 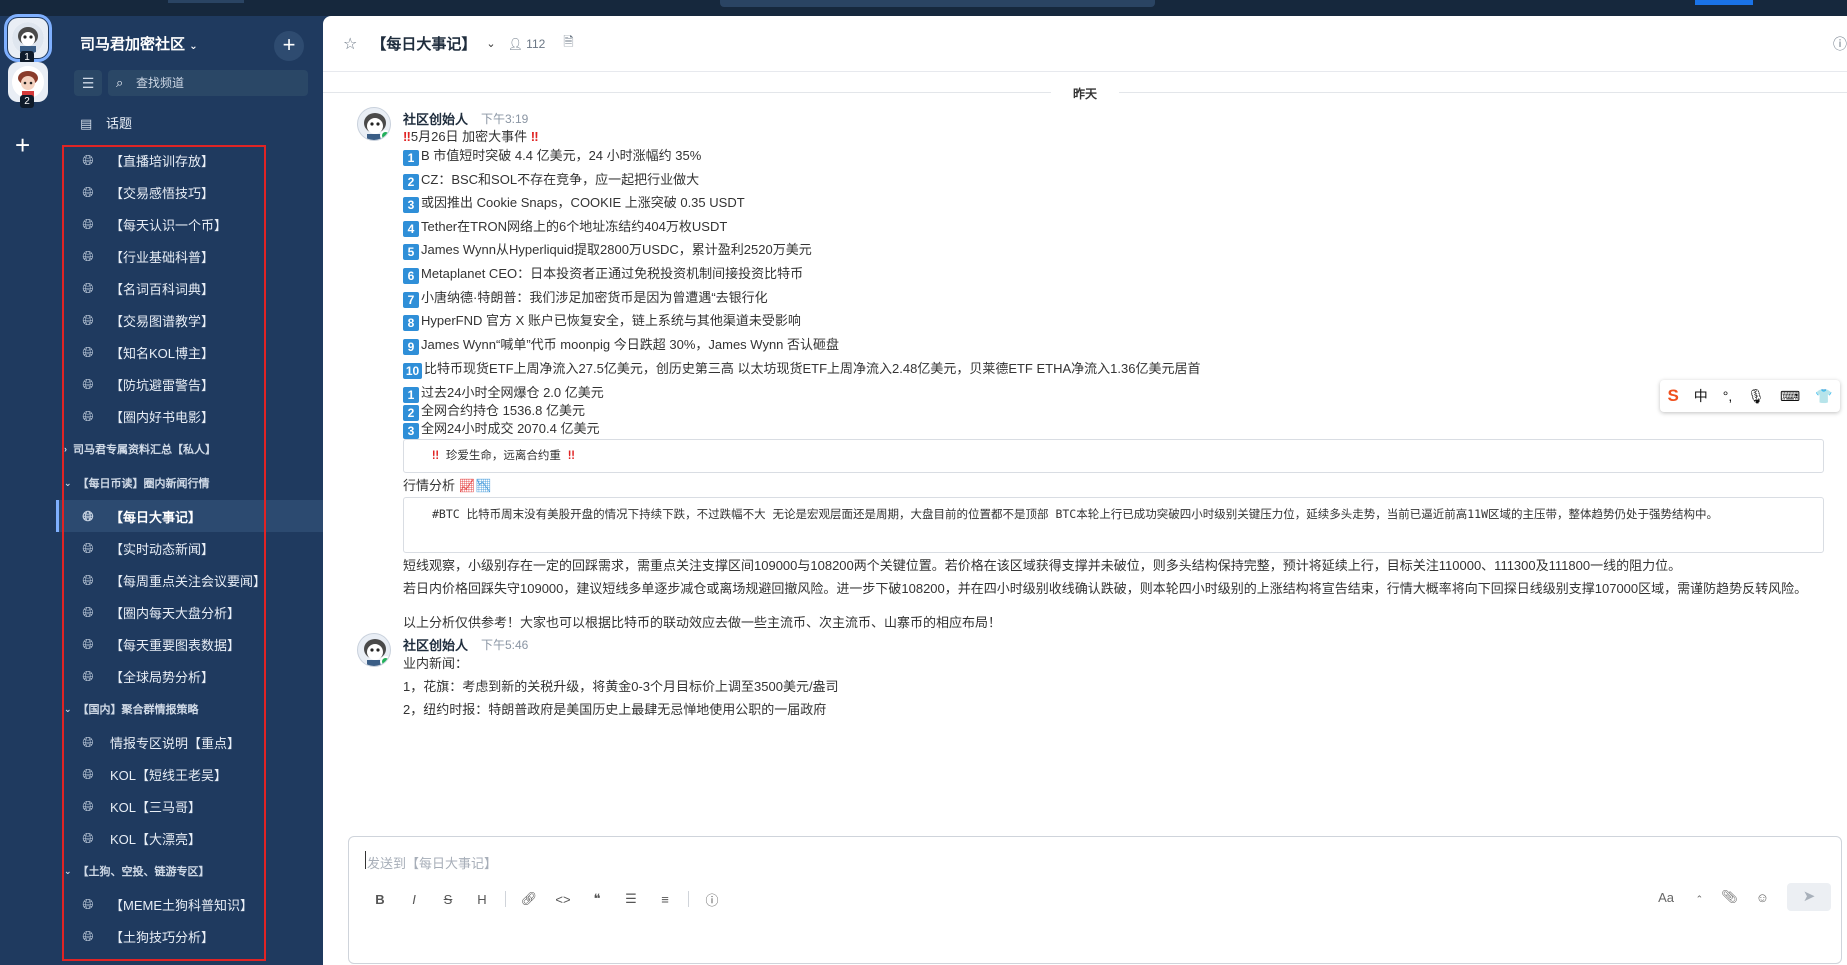 I want to click on quote-icon: ❝, so click(x=597, y=899).